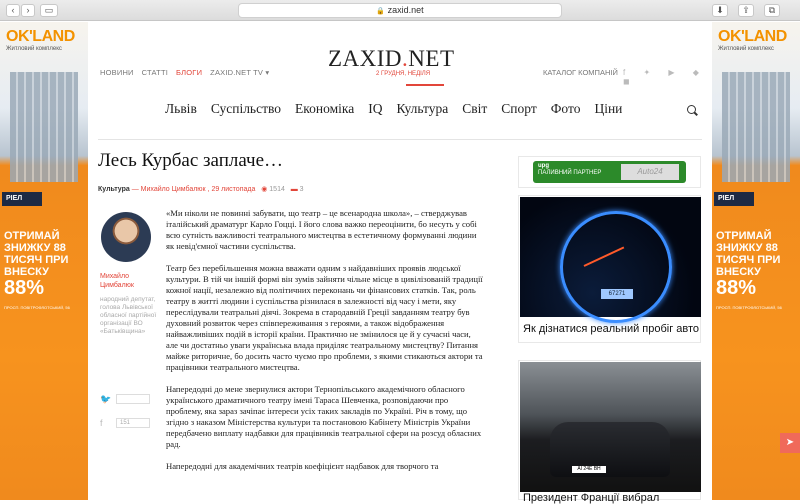  I want to click on gauge-icon, so click(616, 267).